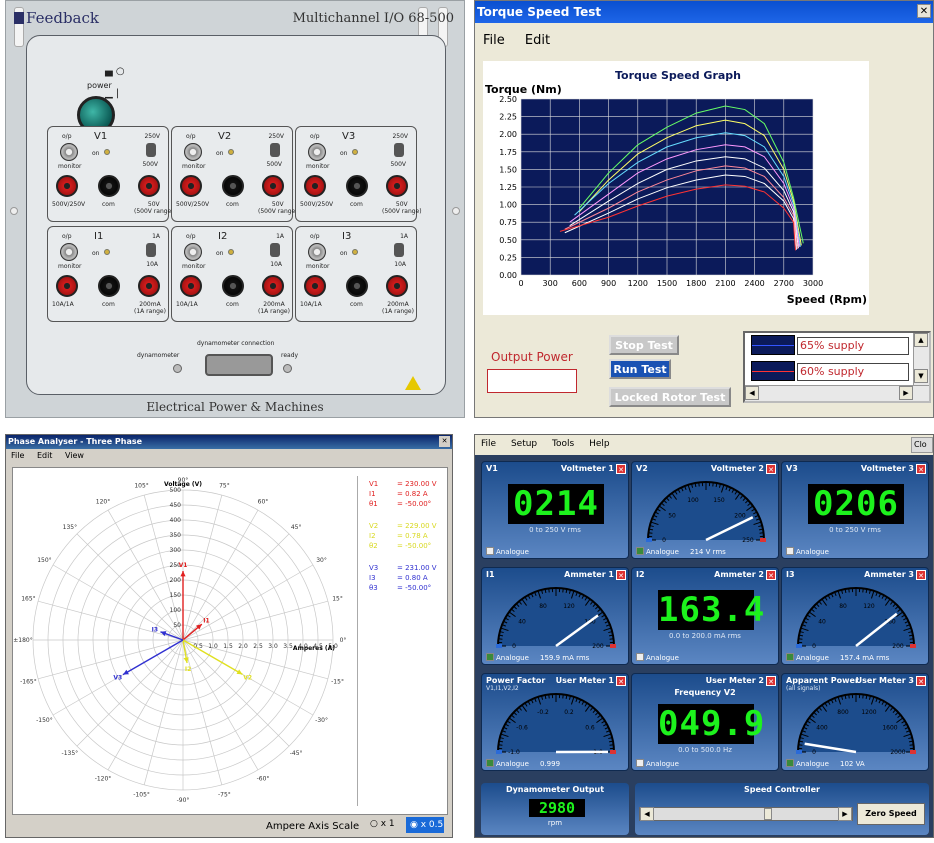 The width and height of the screenshot is (934, 843). I want to click on close-button: Clo, so click(922, 445).